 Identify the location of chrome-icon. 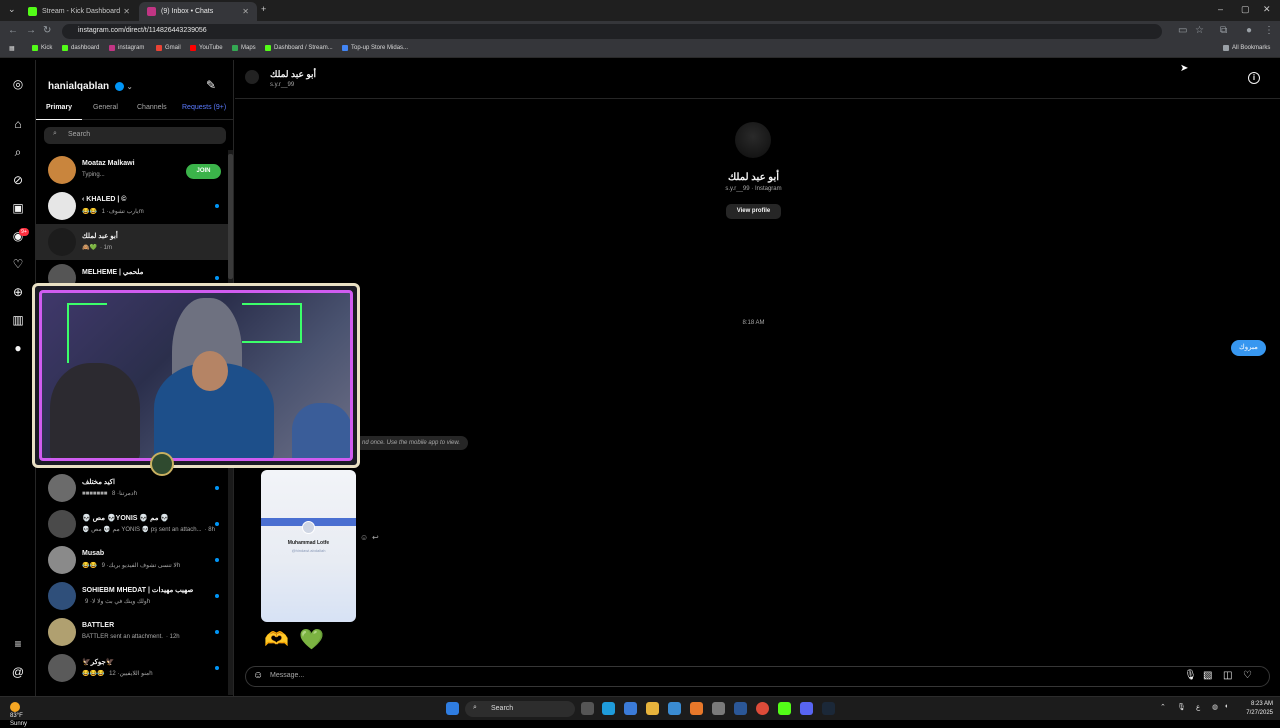
(762, 708).